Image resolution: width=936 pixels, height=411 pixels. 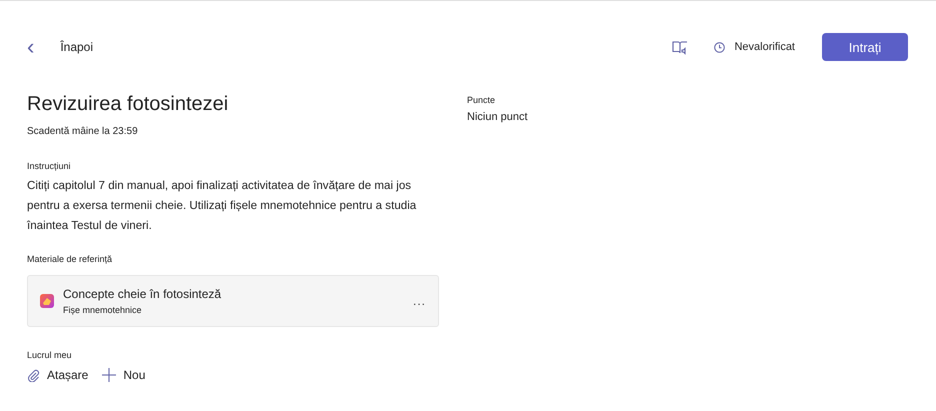 I want to click on submit-button: Intrați, so click(x=865, y=47).